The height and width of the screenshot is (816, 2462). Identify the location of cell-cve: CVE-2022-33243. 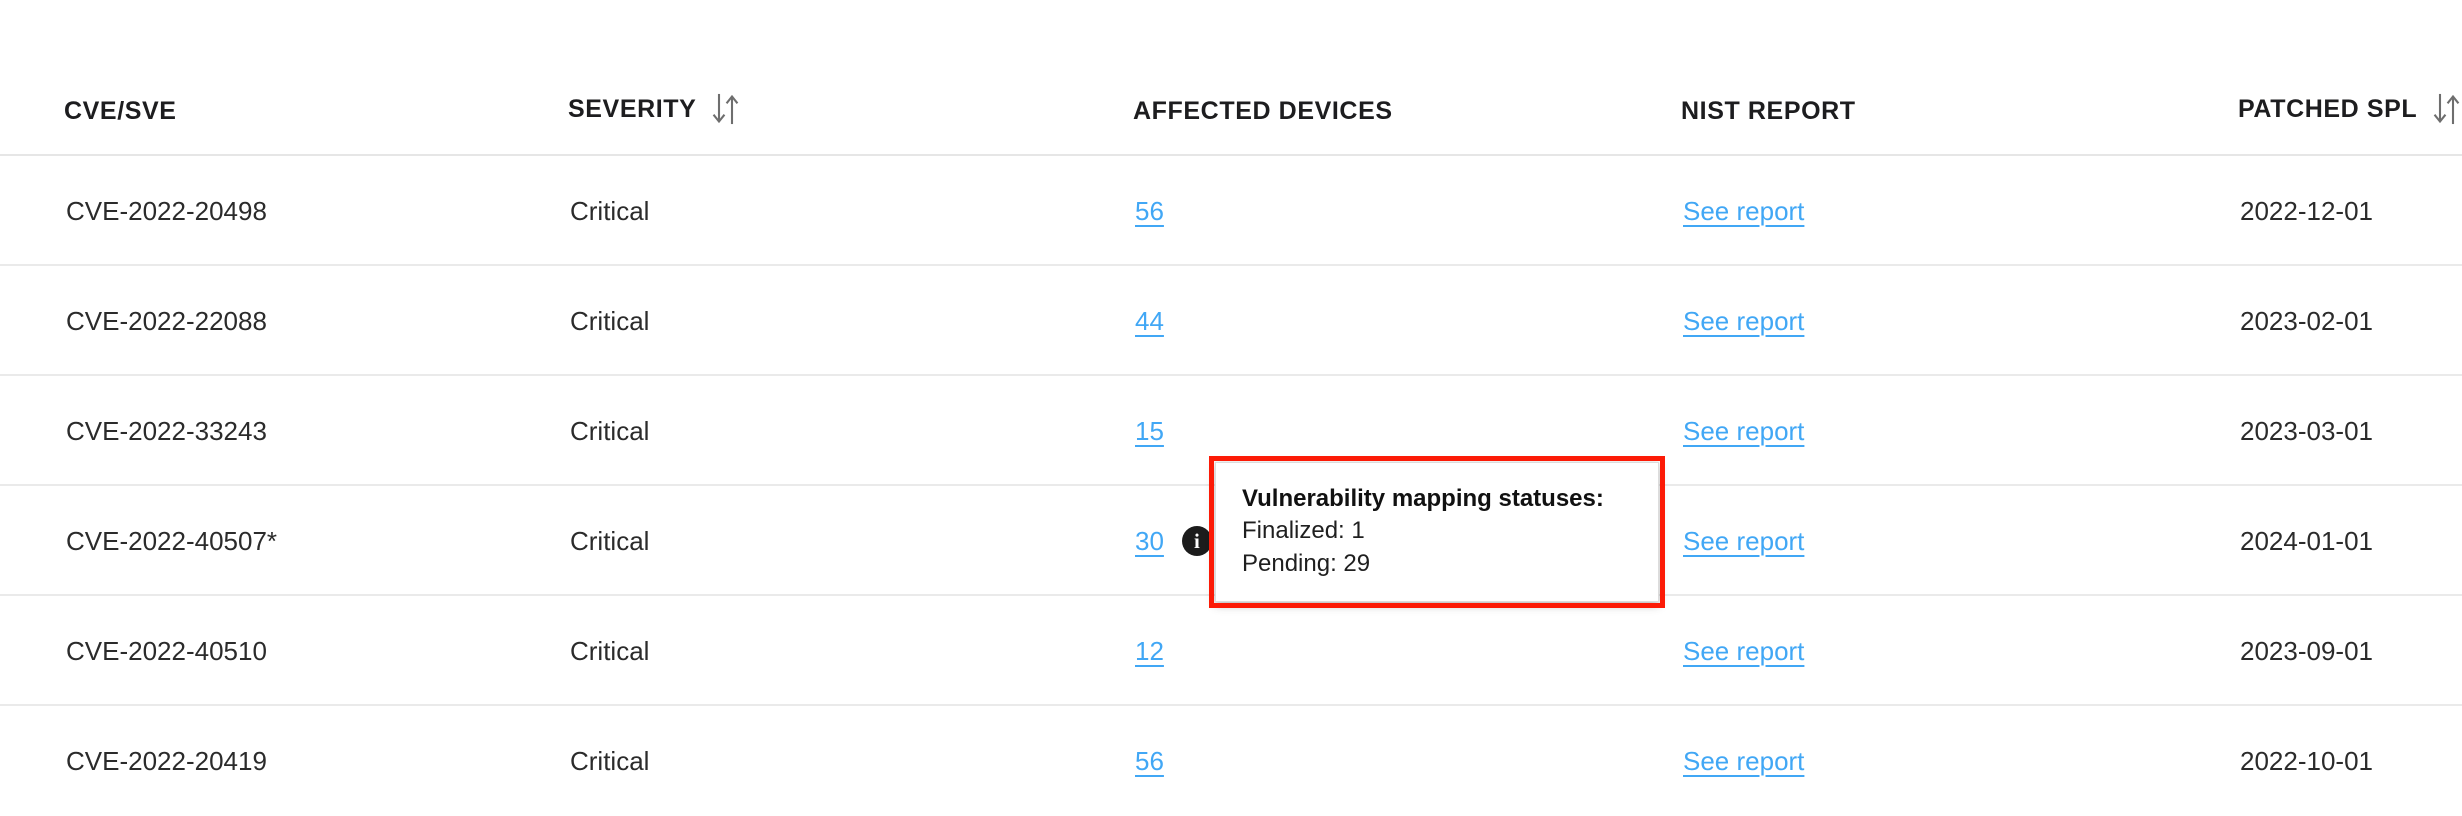
(166, 430).